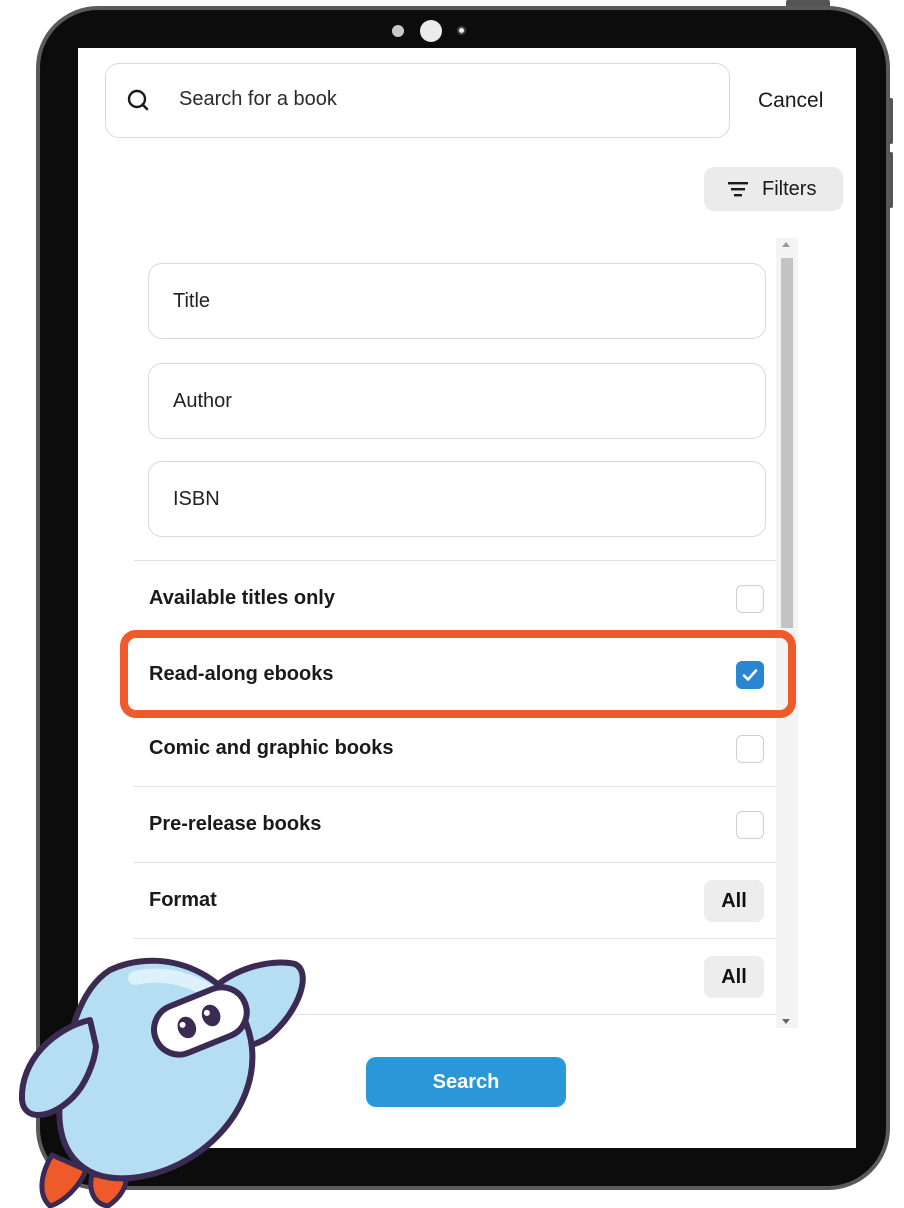 This screenshot has width=904, height=1208. What do you see at coordinates (787, 443) in the screenshot?
I see `scroll-thumb` at bounding box center [787, 443].